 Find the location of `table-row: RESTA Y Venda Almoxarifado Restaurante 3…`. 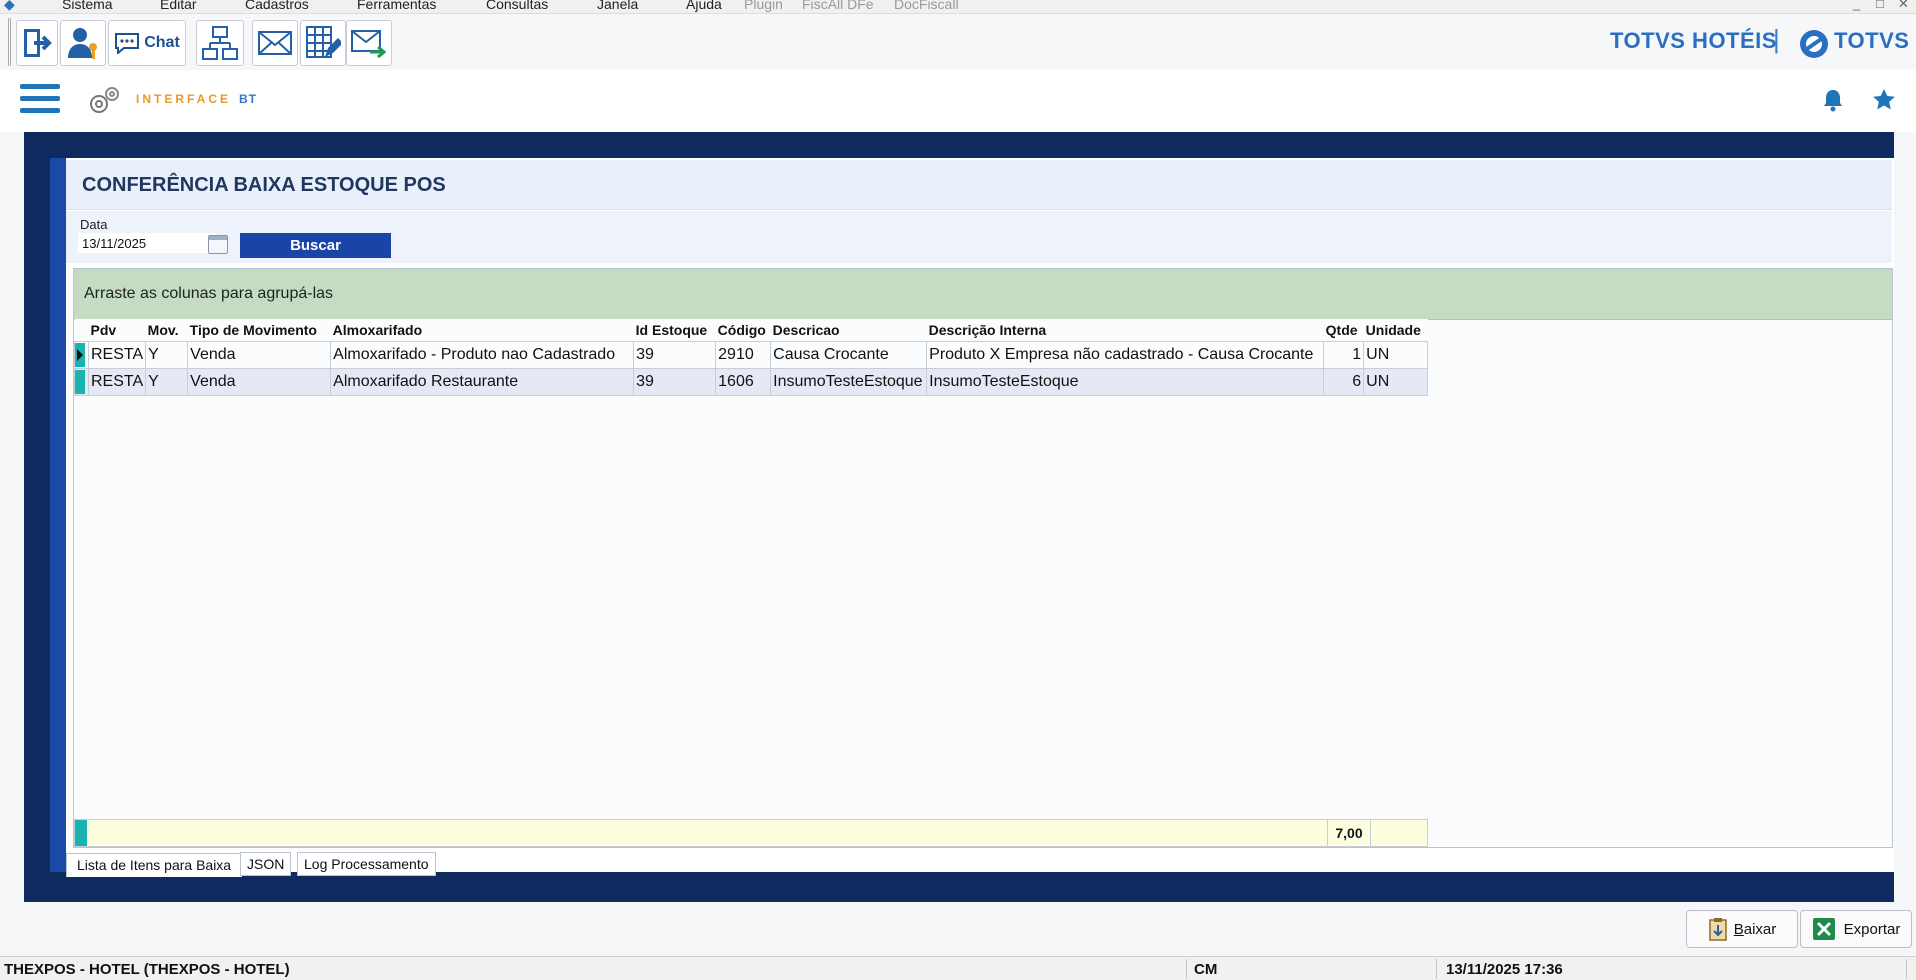

table-row: RESTA Y Venda Almoxarifado Restaurante 3… is located at coordinates (751, 382).